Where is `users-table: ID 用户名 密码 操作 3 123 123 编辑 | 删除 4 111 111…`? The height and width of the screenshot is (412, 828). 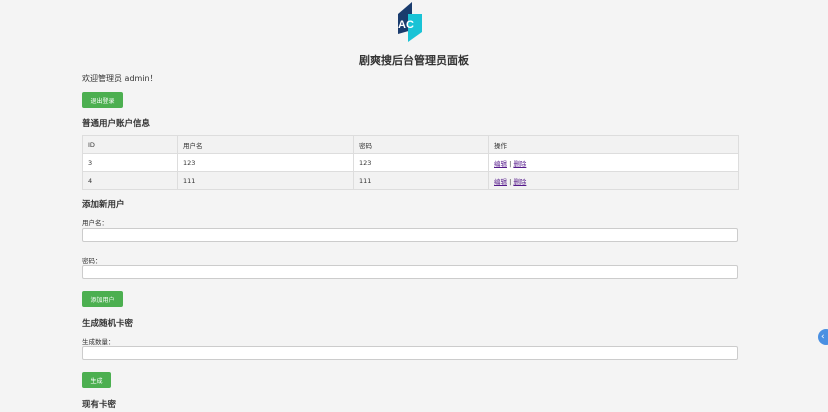 users-table: ID 用户名 密码 操作 3 123 123 编辑 | 删除 4 111 111… is located at coordinates (410, 162).